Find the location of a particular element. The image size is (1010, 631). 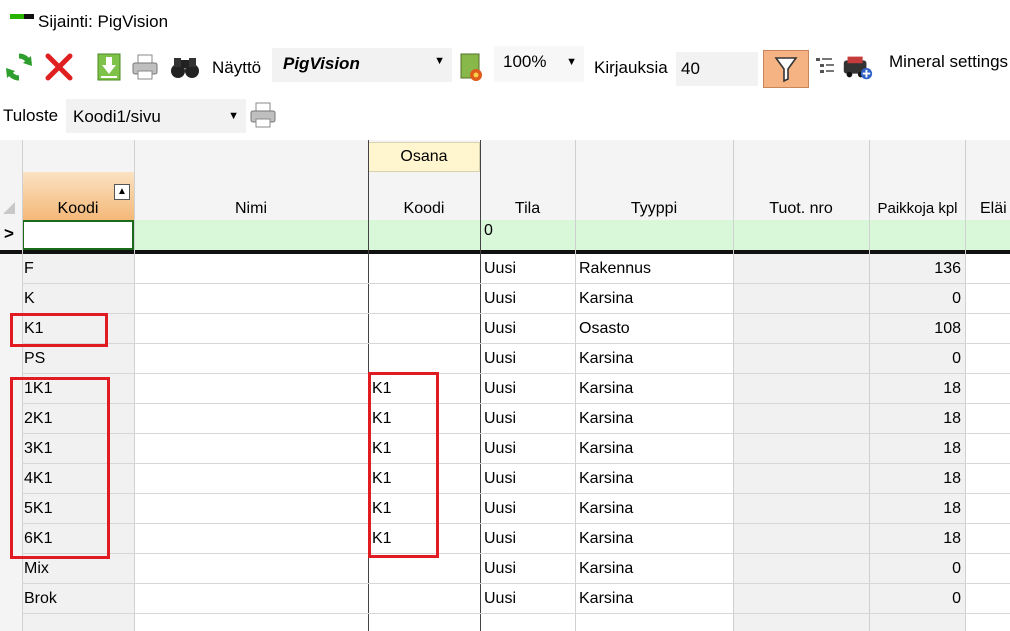

table-row: 4K1 K1 Uusi Karsina 18 is located at coordinates (505, 479).